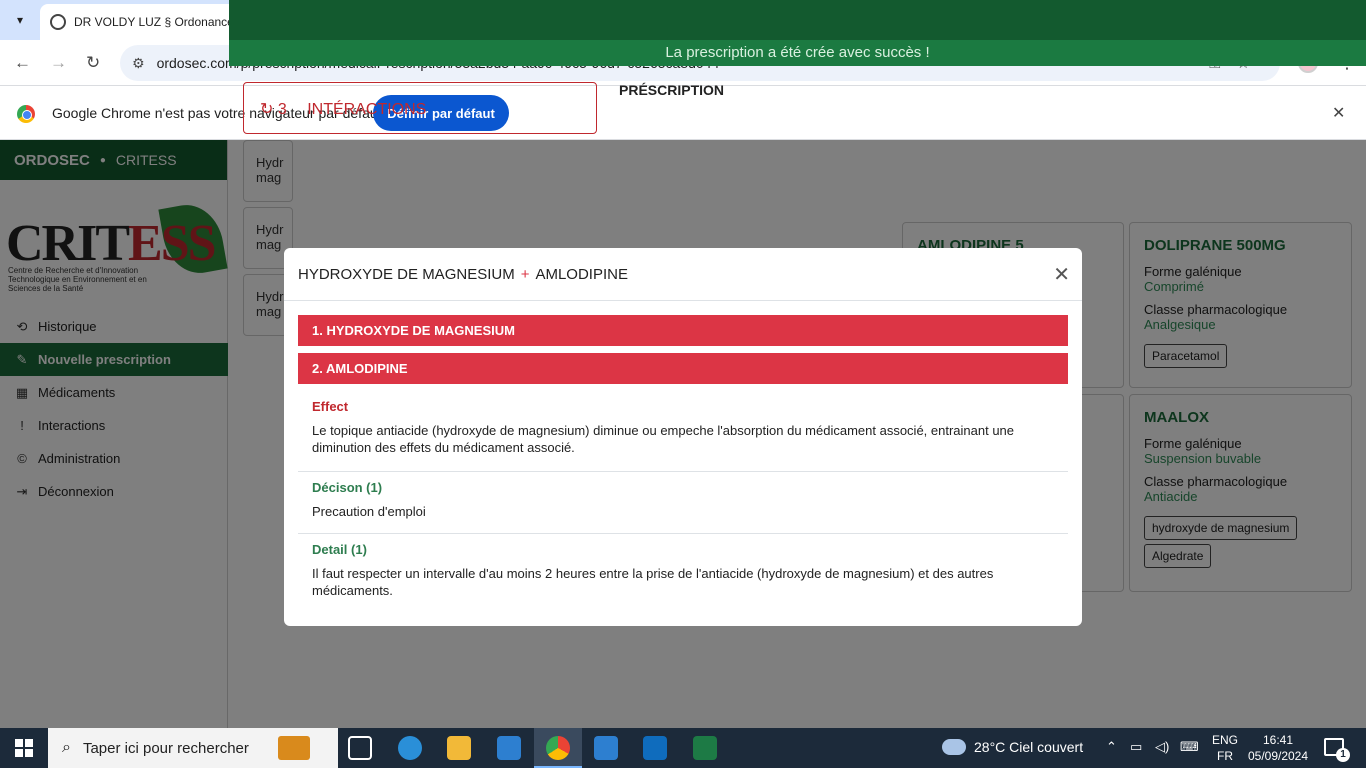 The width and height of the screenshot is (1366, 768). What do you see at coordinates (20, 20) in the screenshot?
I see `tab-search-chevron-icon: ▾` at bounding box center [20, 20].